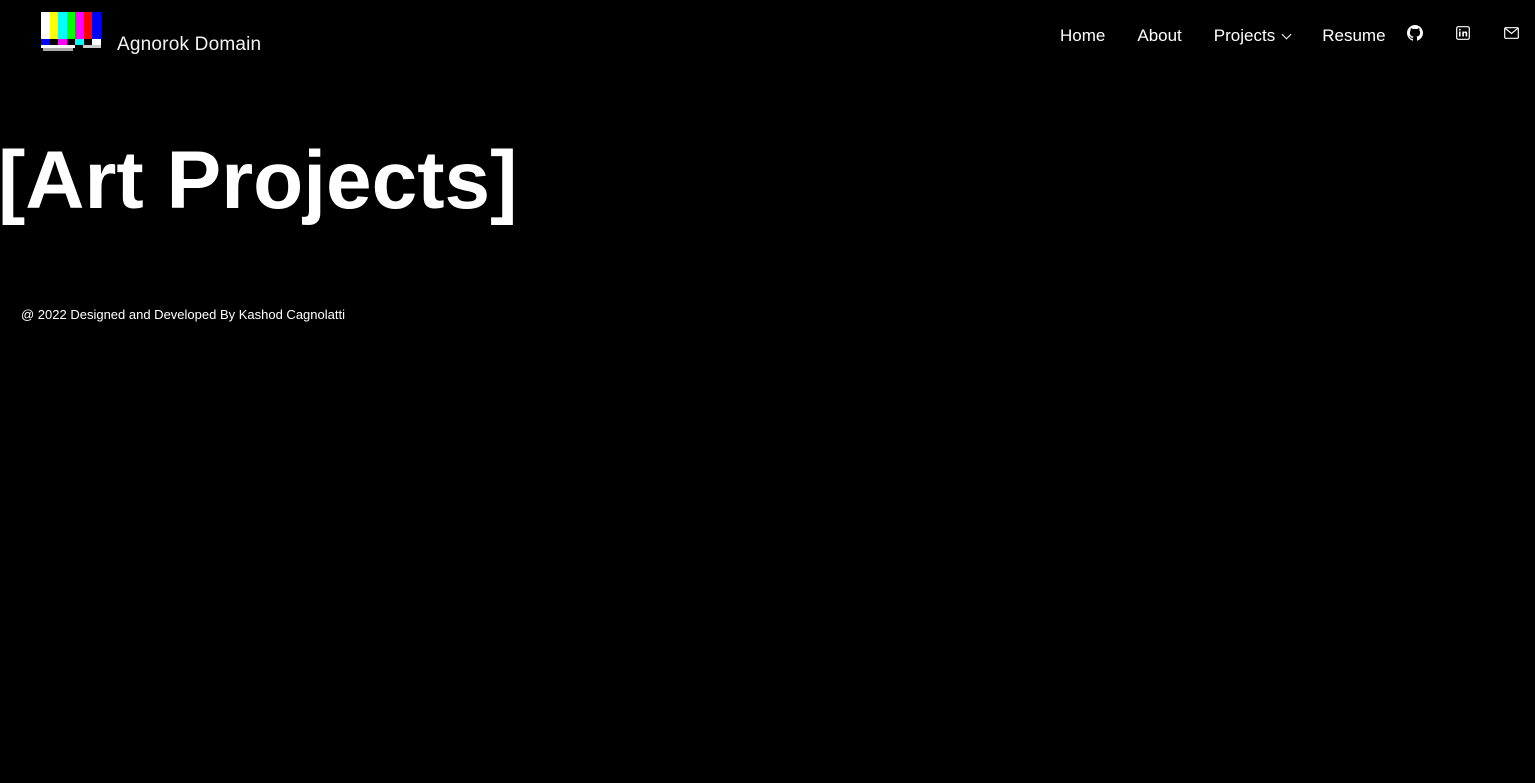  I want to click on github-link, so click(1415, 33).